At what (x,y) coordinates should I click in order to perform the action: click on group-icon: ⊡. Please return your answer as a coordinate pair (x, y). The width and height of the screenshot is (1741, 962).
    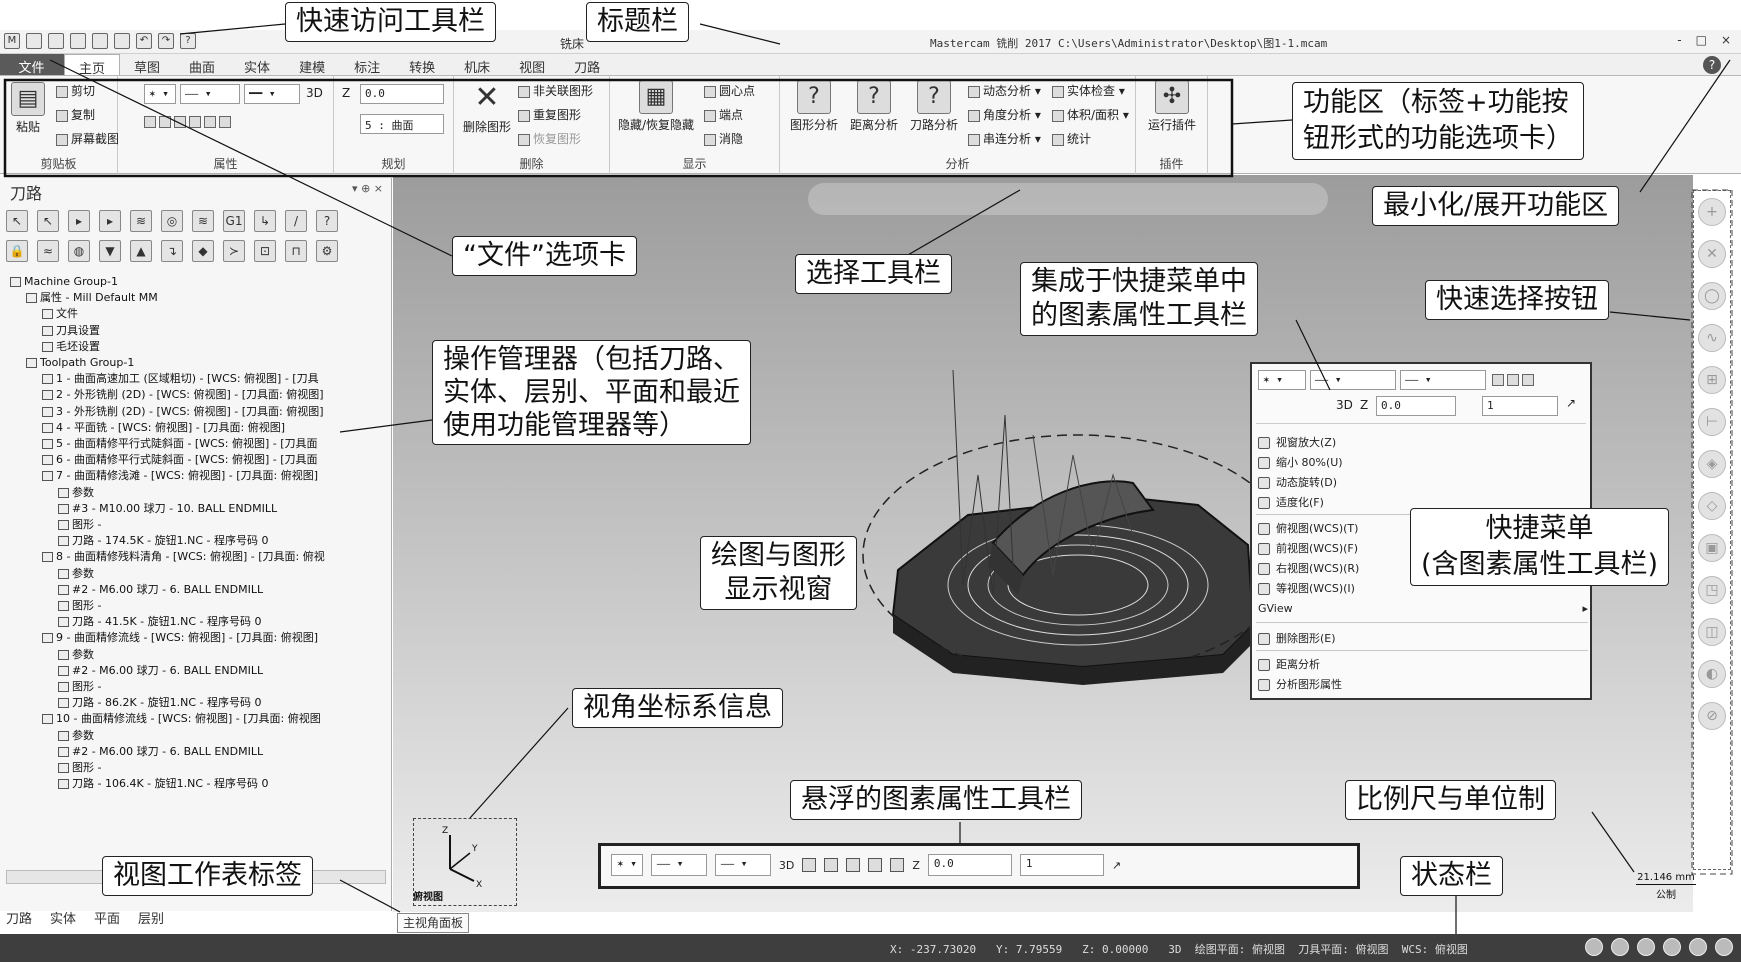
    Looking at the image, I should click on (265, 251).